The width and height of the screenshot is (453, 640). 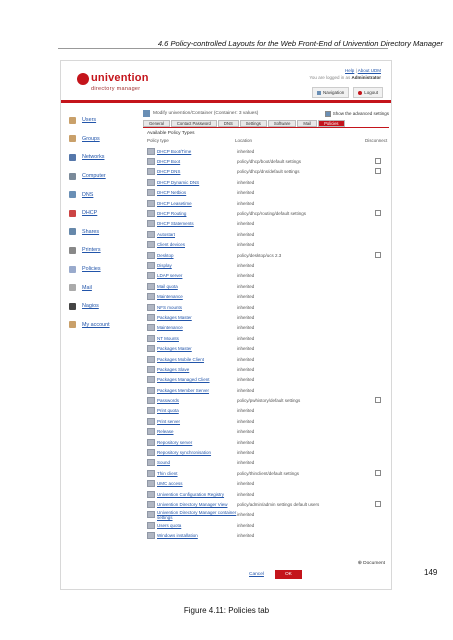 I want to click on tab-dns: DNS, so click(x=228, y=123).